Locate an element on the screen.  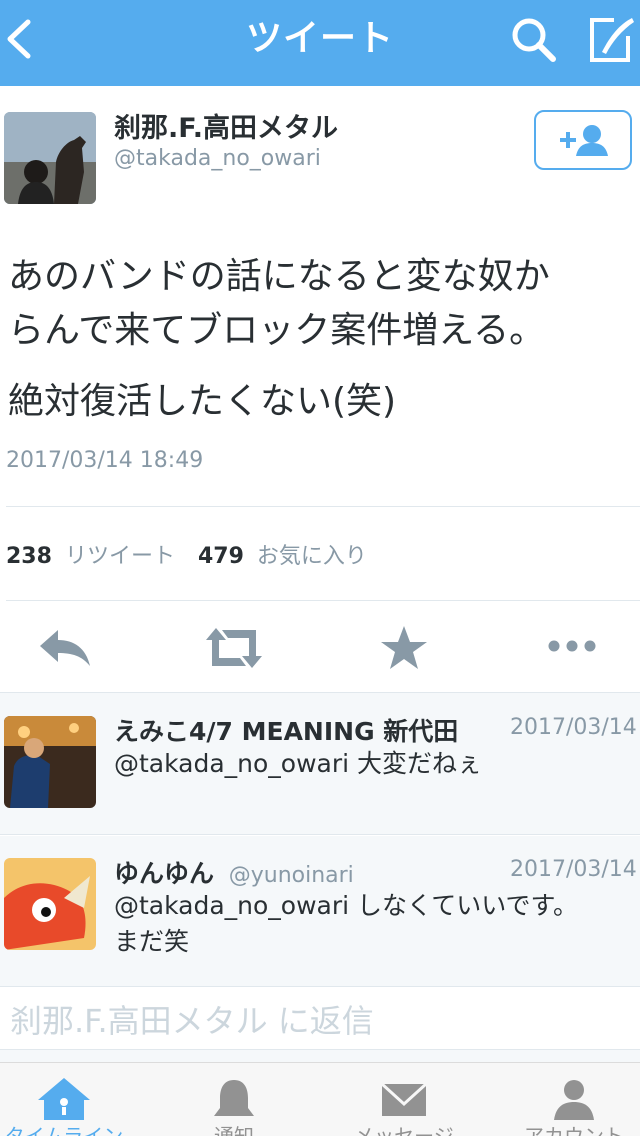
chevron-left-icon is located at coordinates (19, 39).